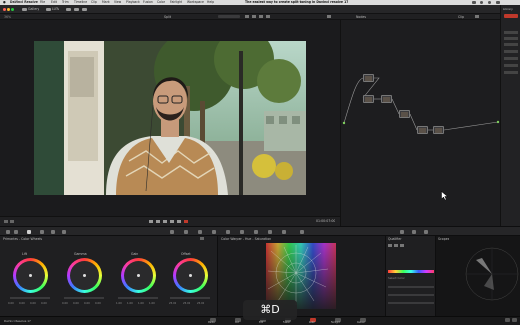  What do you see at coordinates (130, 304) in the screenshot?
I see `gain-value-r: 1.00` at bounding box center [130, 304].